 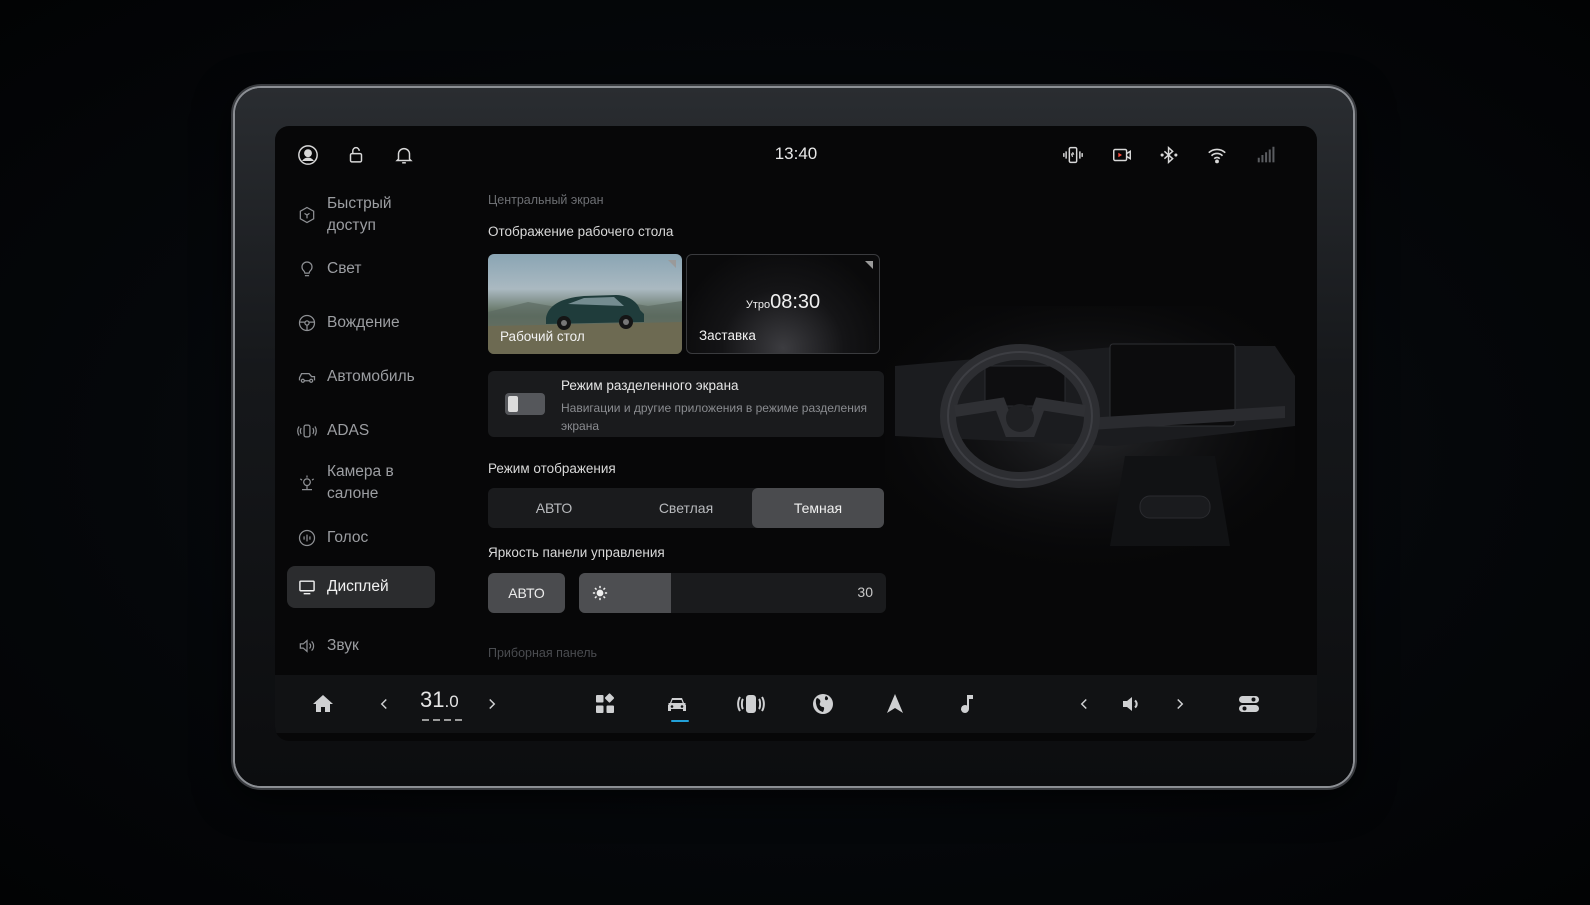 What do you see at coordinates (795, 302) in the screenshot?
I see `clock-value: 08:30` at bounding box center [795, 302].